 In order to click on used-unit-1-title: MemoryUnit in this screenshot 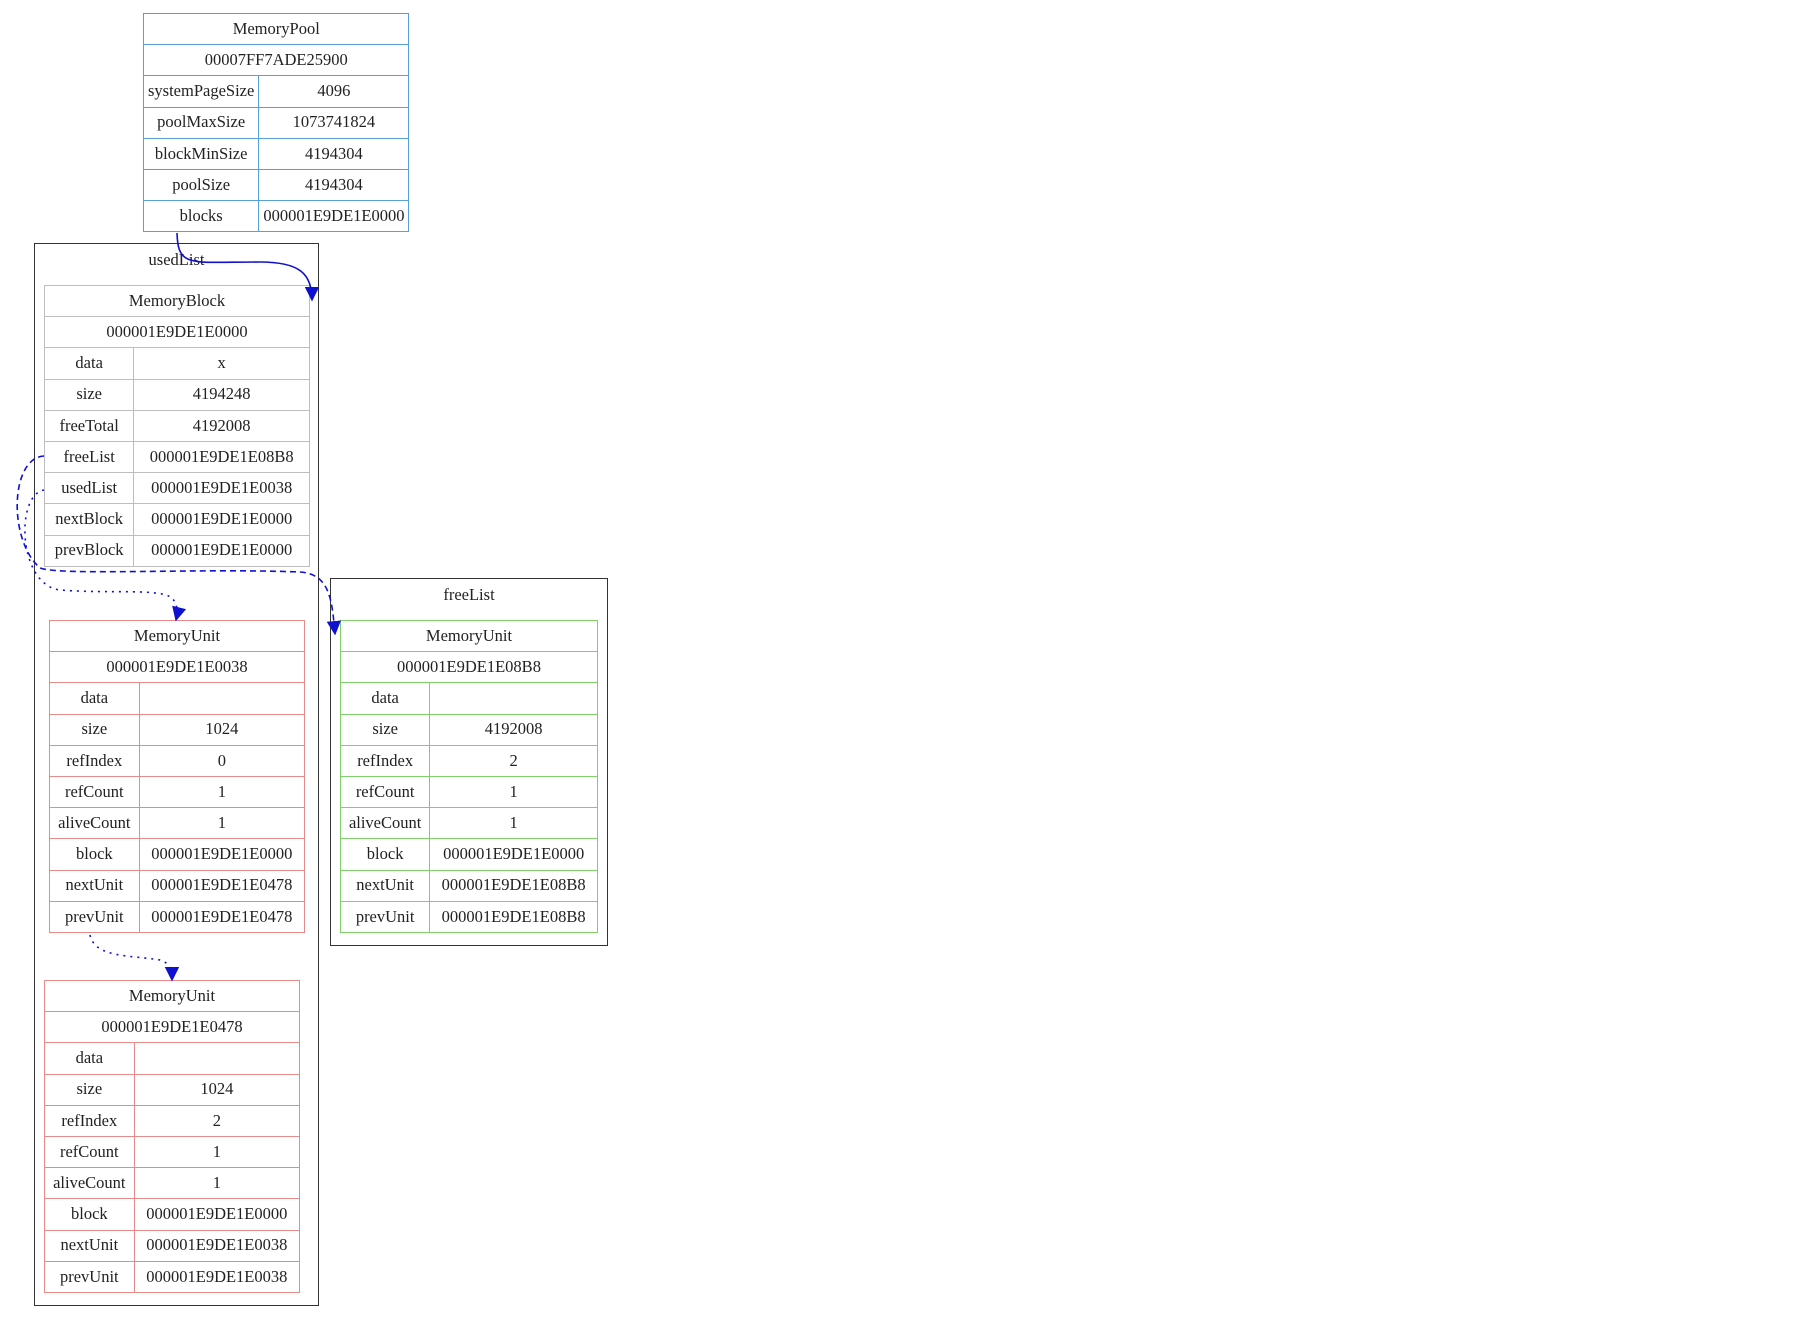, I will do `click(177, 636)`.